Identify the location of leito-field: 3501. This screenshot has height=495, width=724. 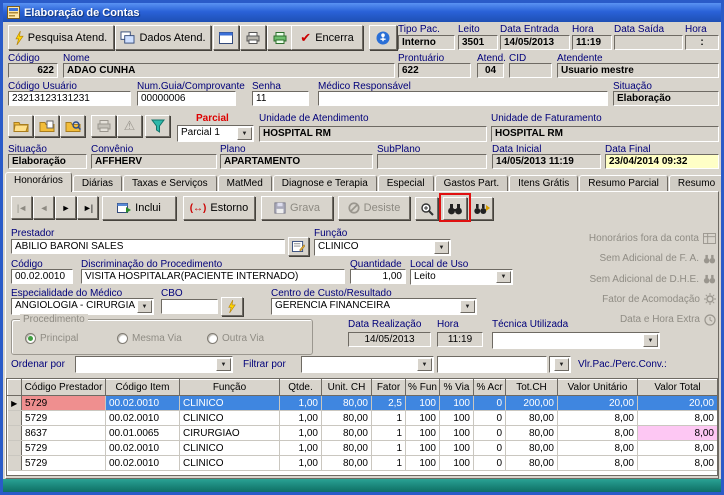
(478, 42).